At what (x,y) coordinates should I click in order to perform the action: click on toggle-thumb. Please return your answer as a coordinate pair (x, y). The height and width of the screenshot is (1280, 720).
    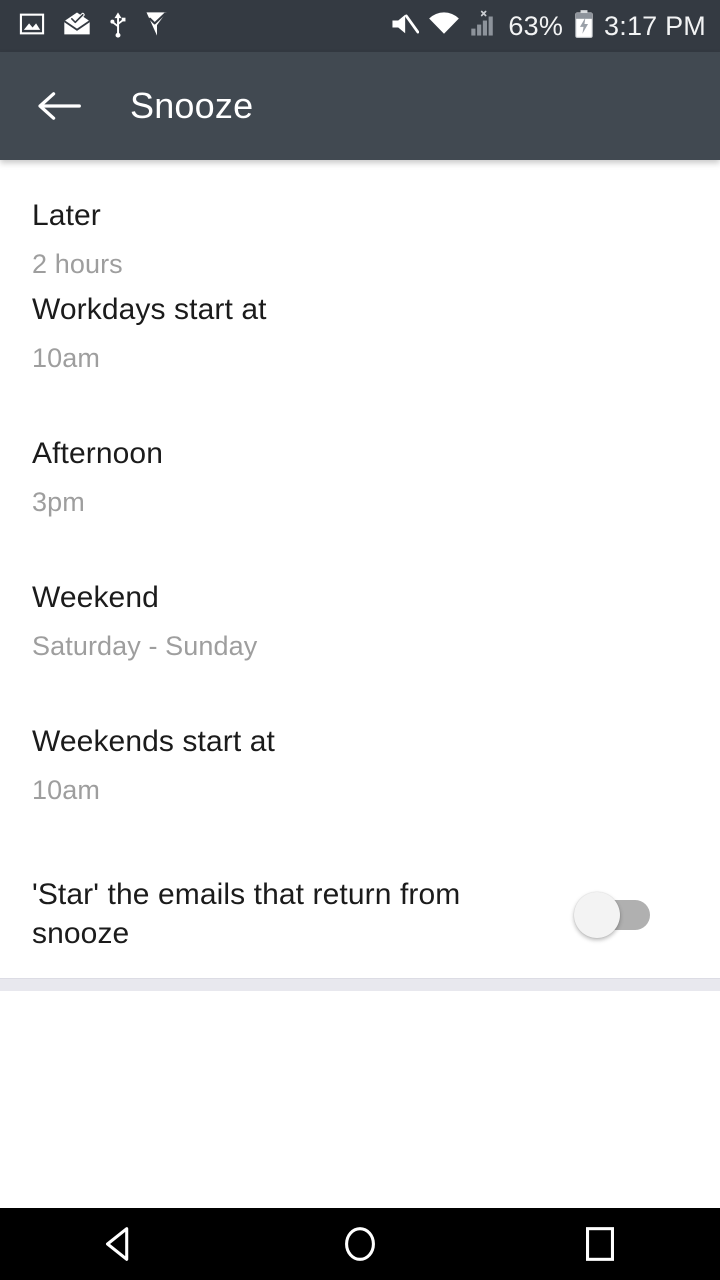
    Looking at the image, I should click on (597, 915).